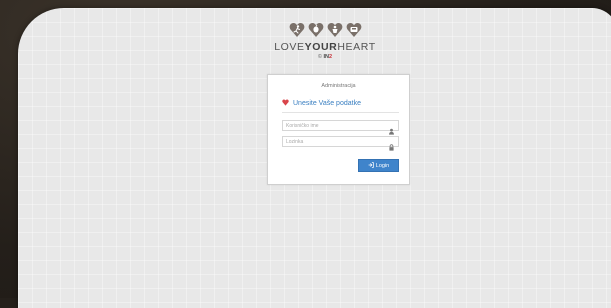  I want to click on brand-company: © IN2, so click(325, 57).